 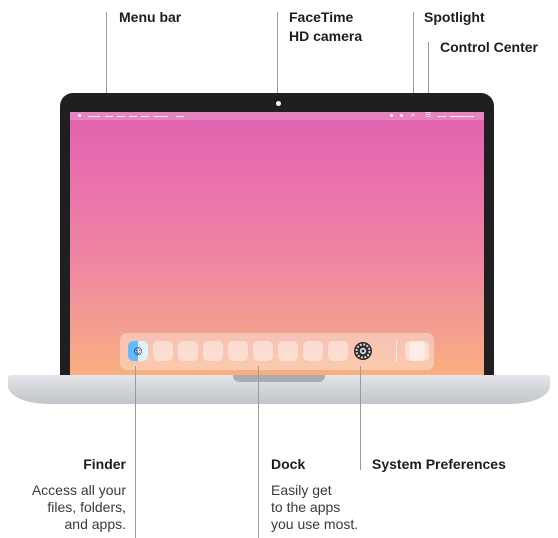 I want to click on trackpad-notch, so click(x=279, y=378).